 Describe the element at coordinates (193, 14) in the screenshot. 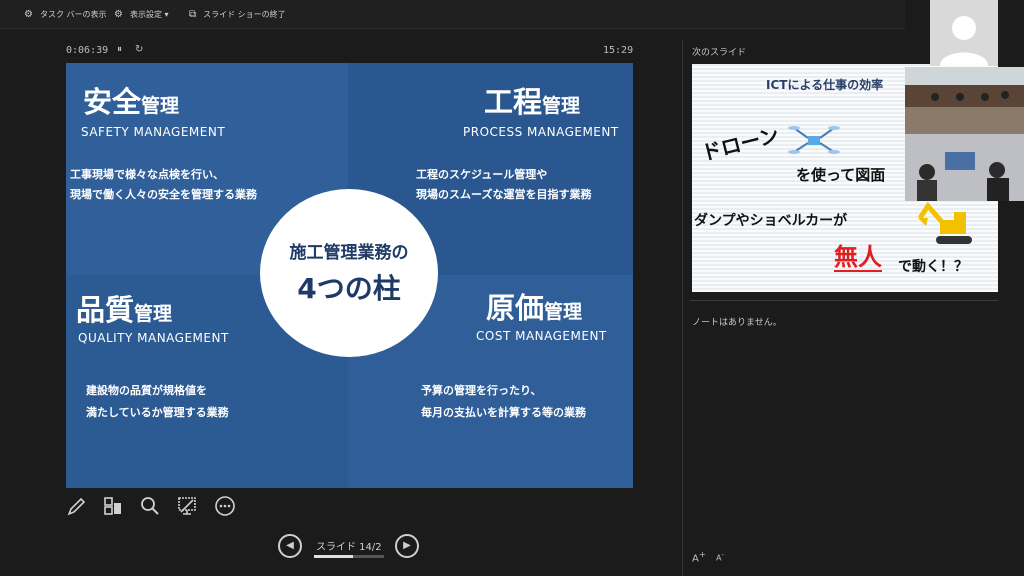

I see `end-show-icon: ⧉` at that location.